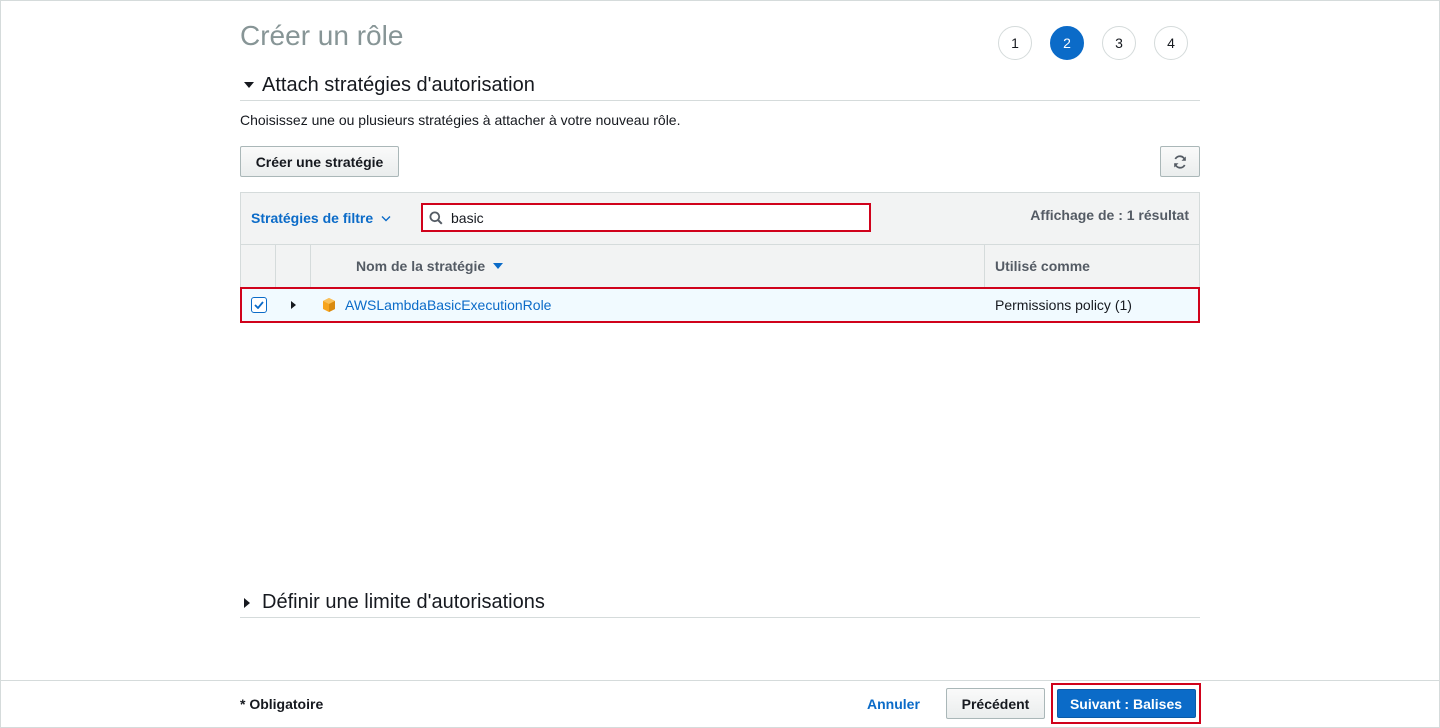 Image resolution: width=1440 pixels, height=728 pixels. I want to click on search-icon, so click(436, 218).